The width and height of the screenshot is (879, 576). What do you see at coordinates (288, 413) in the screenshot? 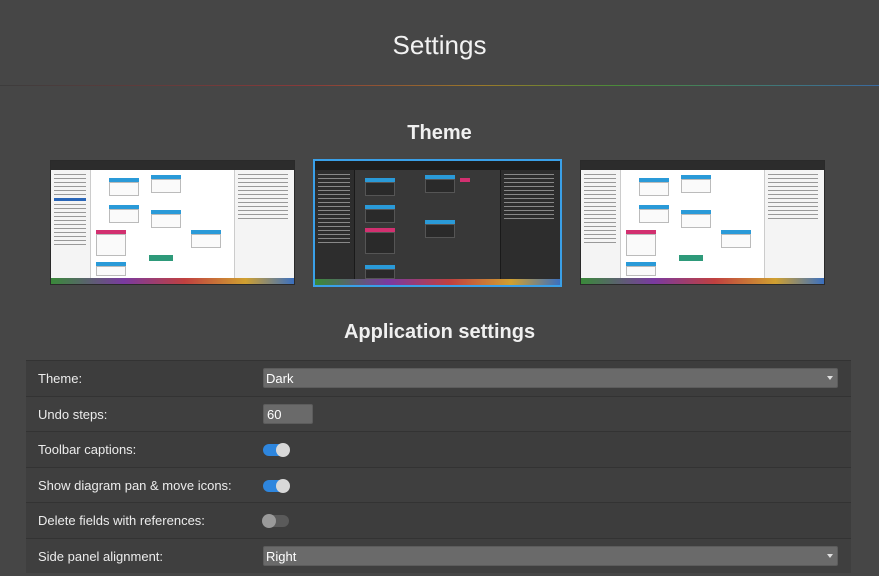
I see `undo-steps-input: 60` at bounding box center [288, 413].